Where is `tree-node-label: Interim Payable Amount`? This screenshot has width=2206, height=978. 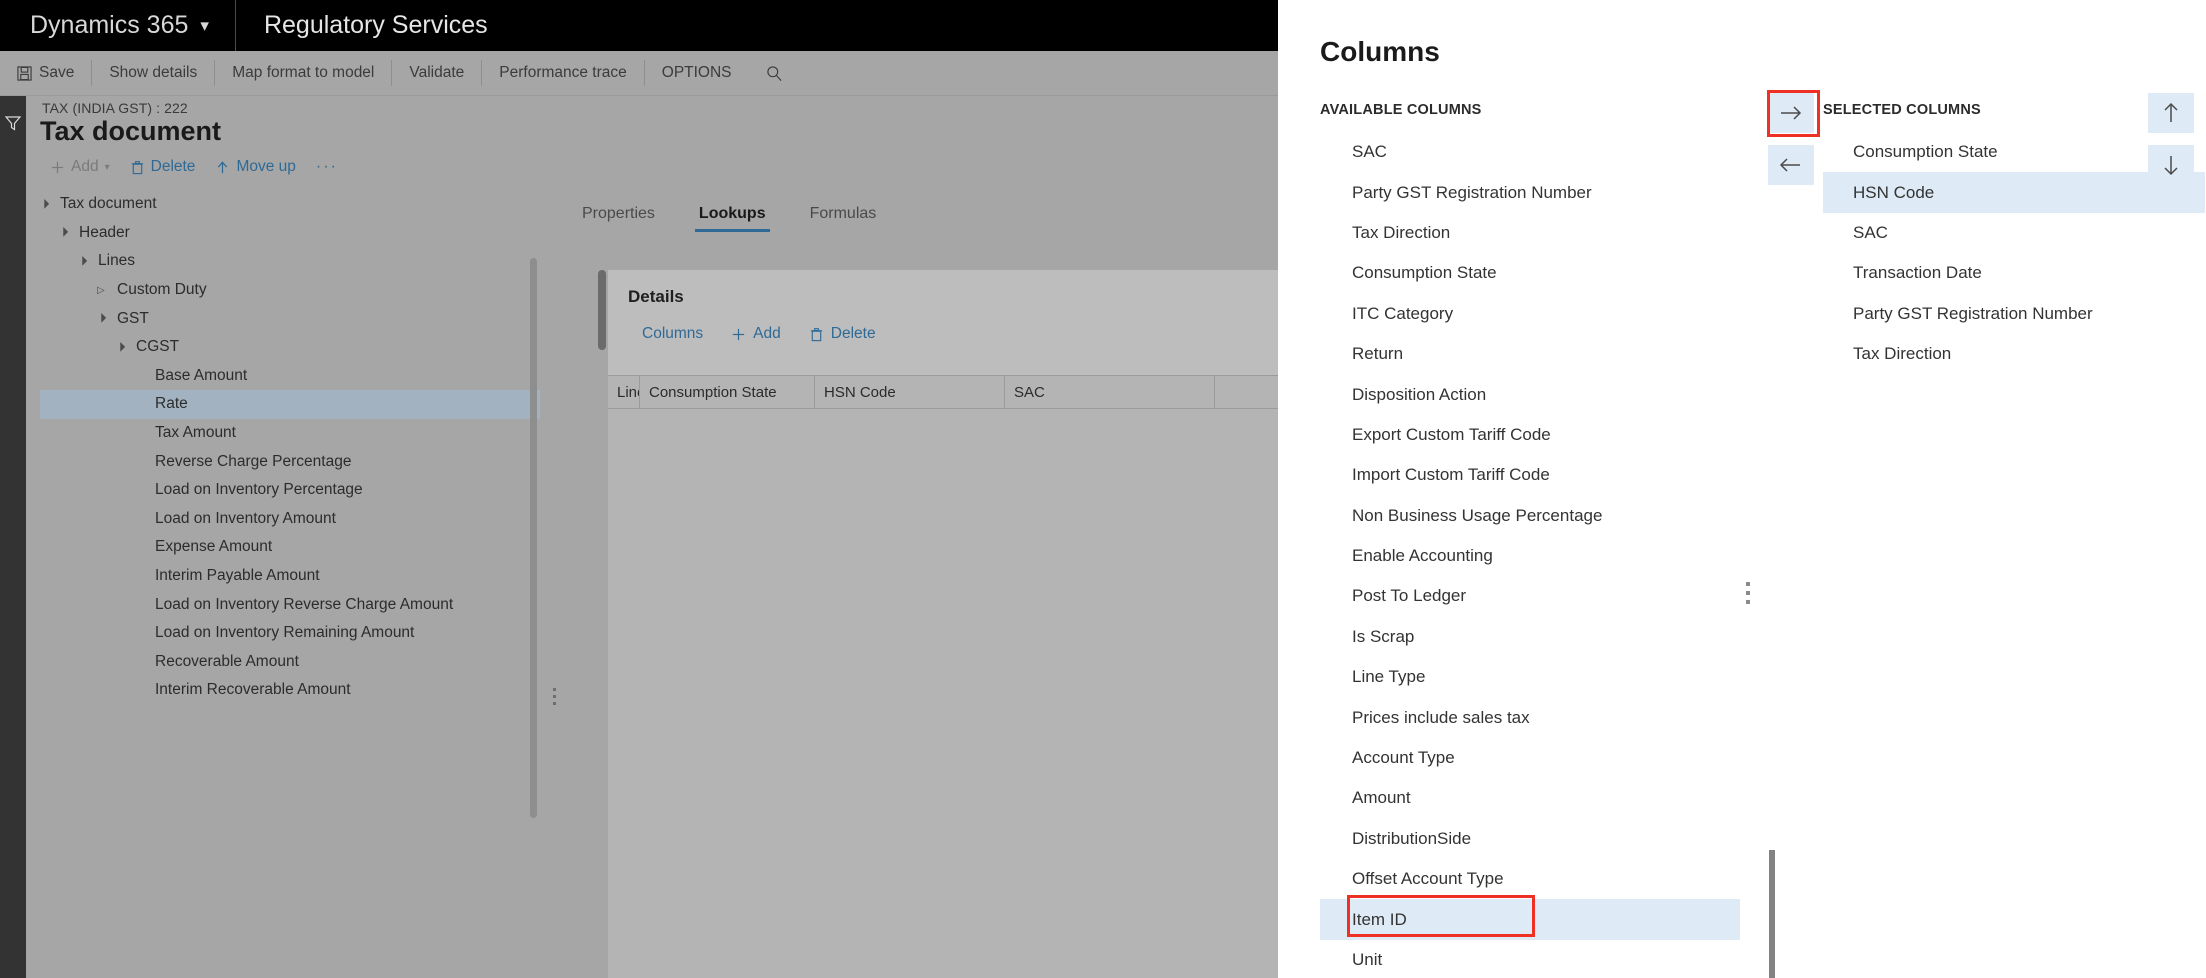 tree-node-label: Interim Payable Amount is located at coordinates (237, 576).